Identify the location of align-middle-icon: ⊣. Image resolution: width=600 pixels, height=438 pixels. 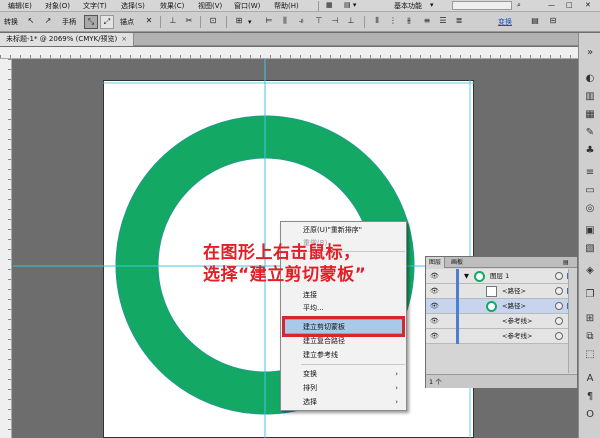
(335, 22).